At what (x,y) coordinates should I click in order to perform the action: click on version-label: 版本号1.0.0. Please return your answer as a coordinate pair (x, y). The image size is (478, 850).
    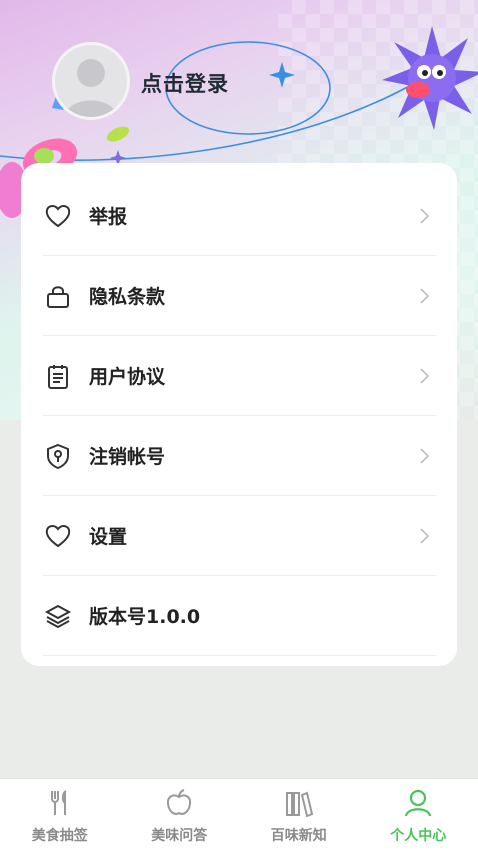
    Looking at the image, I should click on (145, 617).